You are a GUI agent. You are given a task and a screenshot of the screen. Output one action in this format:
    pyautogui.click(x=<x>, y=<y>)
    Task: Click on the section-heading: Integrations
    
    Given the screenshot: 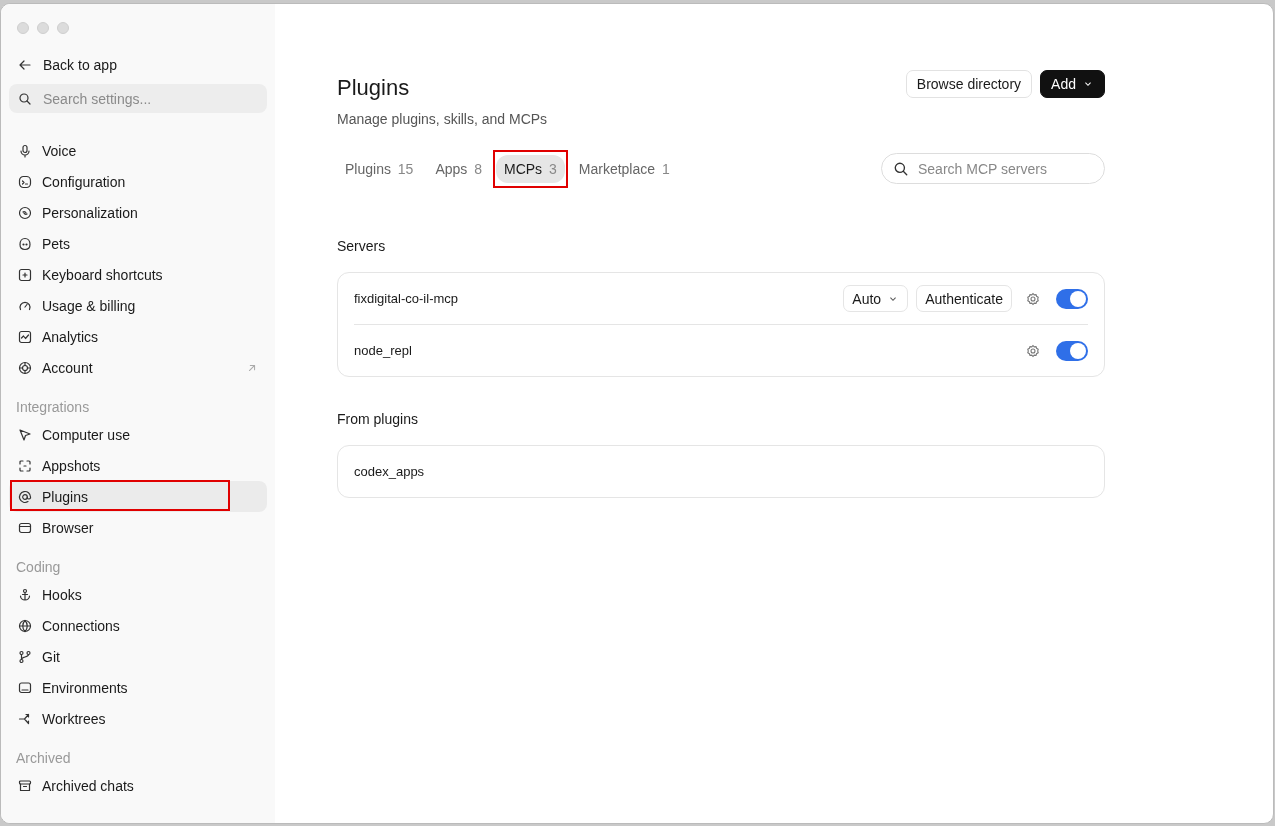 What is the action you would take?
    pyautogui.click(x=53, y=407)
    